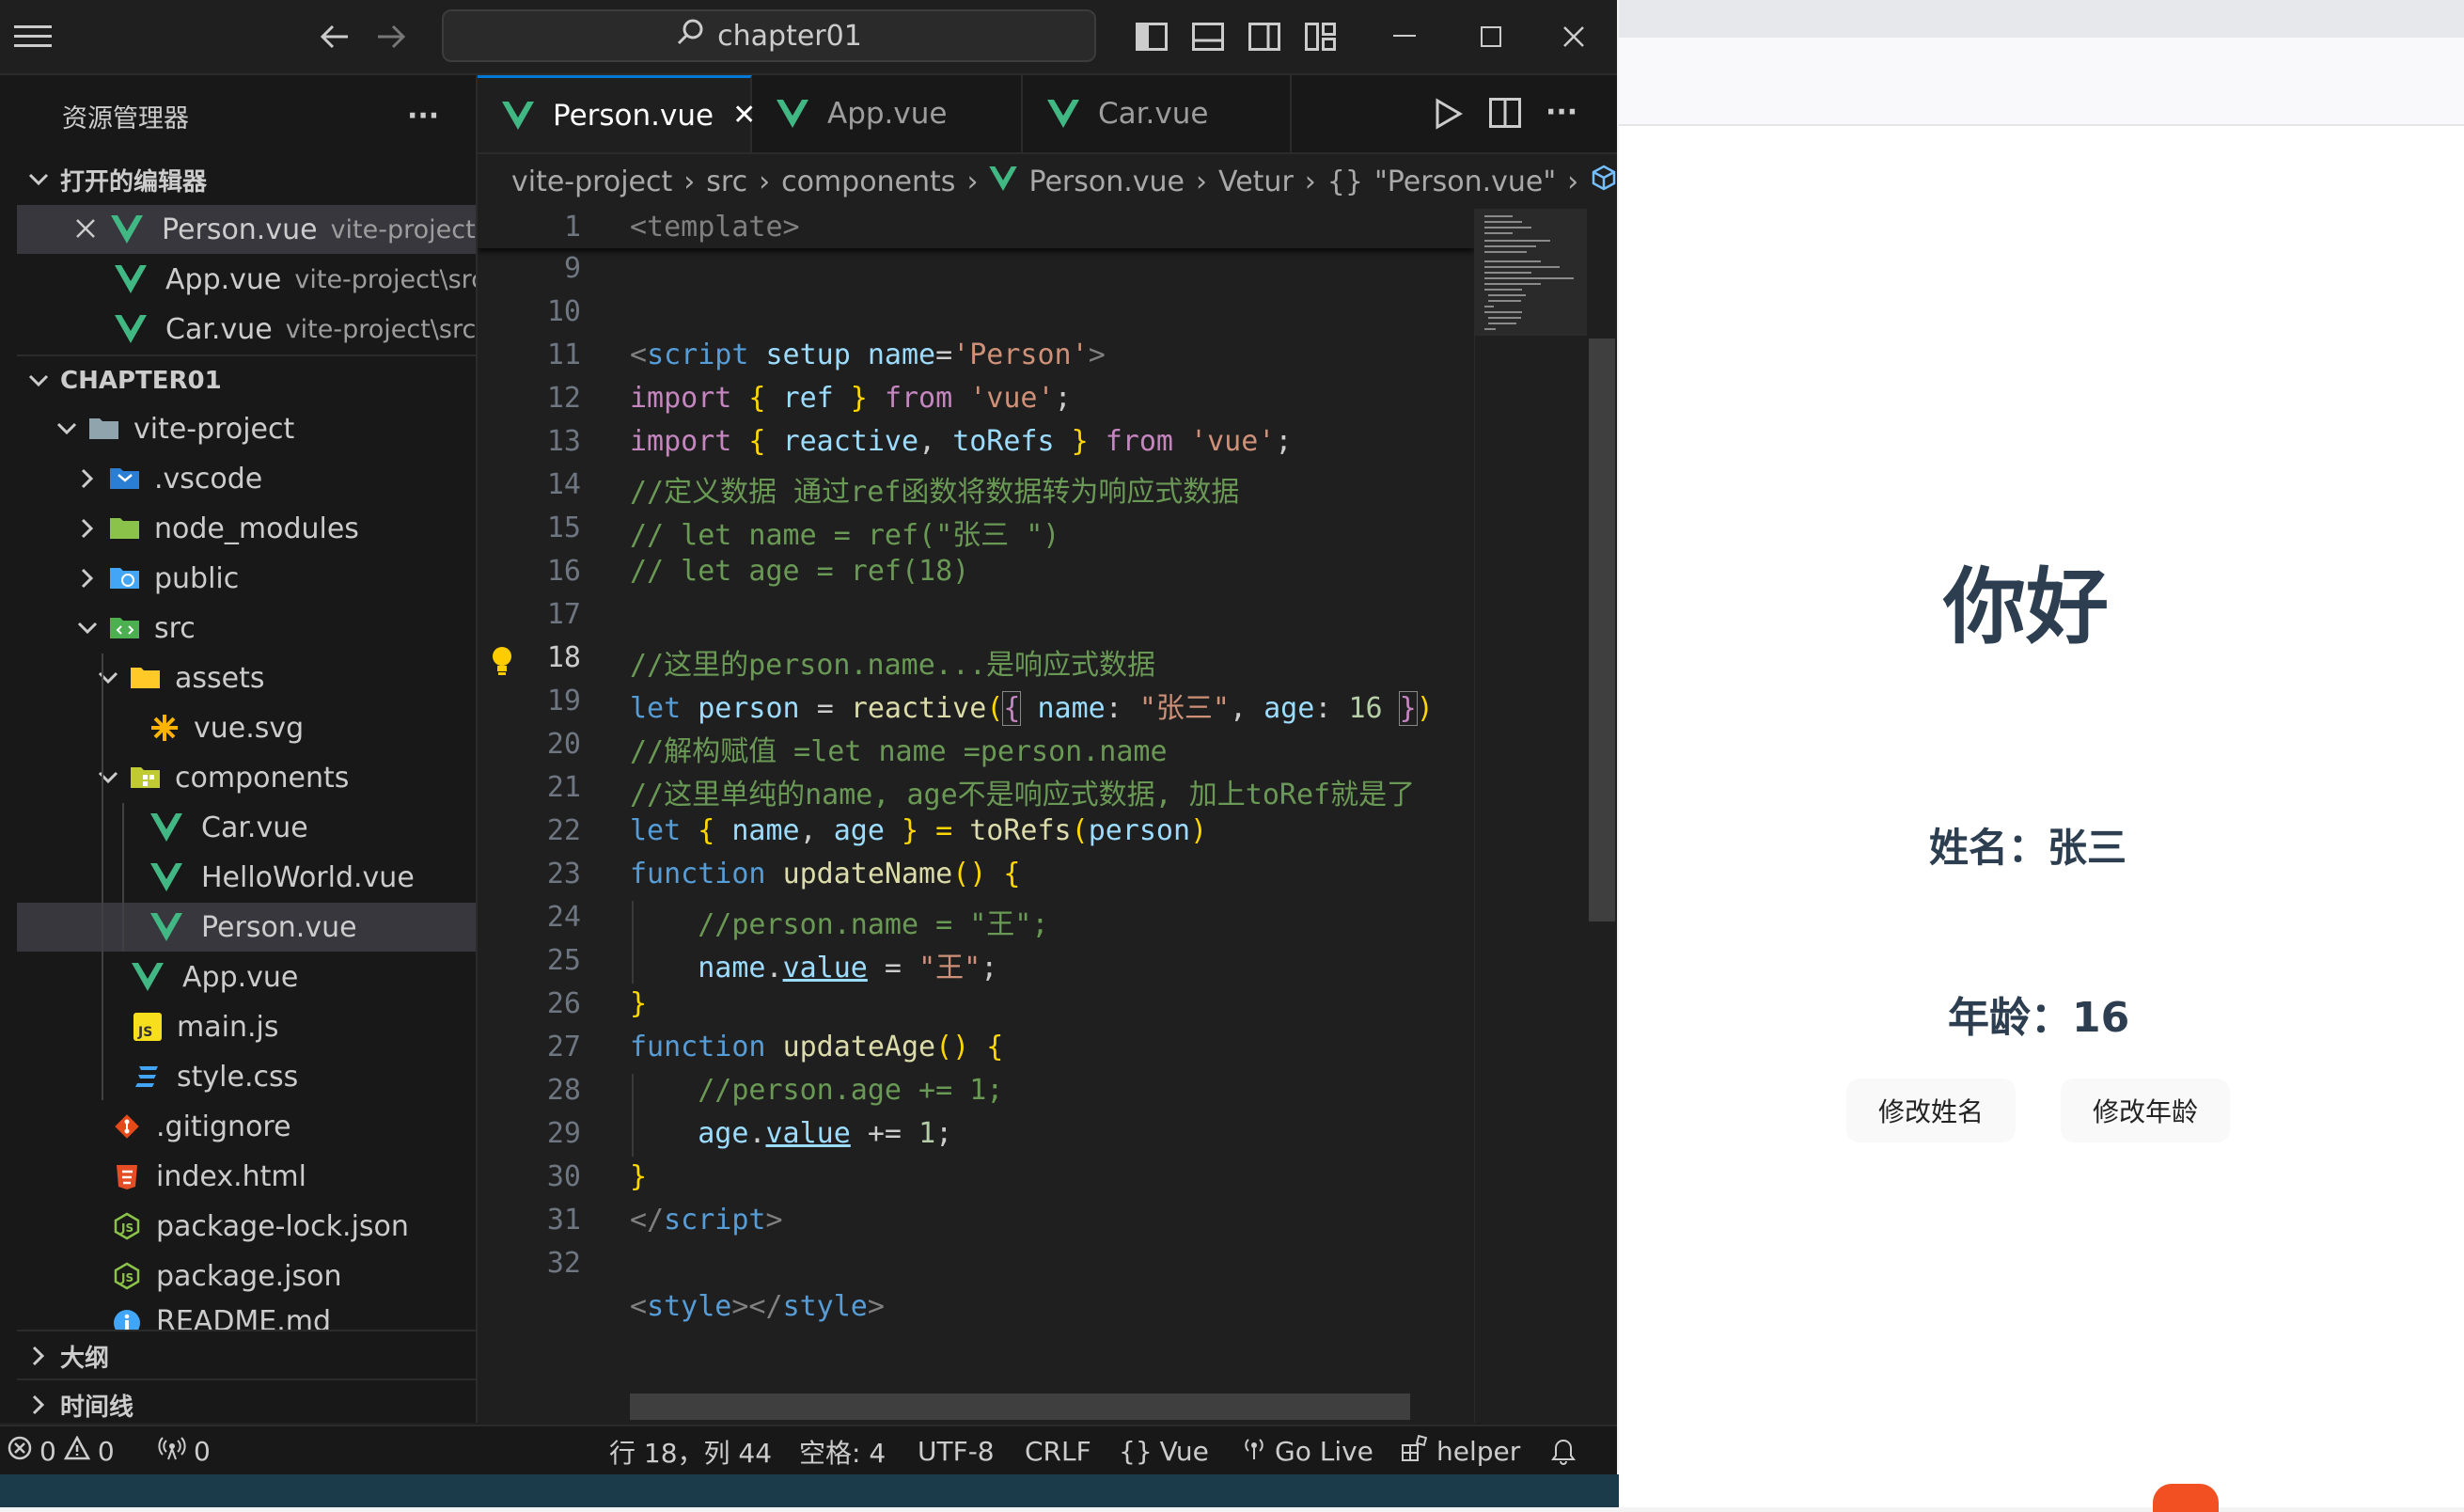 Image resolution: width=2464 pixels, height=1512 pixels. I want to click on tab-app-vue: App.vue, so click(887, 113).